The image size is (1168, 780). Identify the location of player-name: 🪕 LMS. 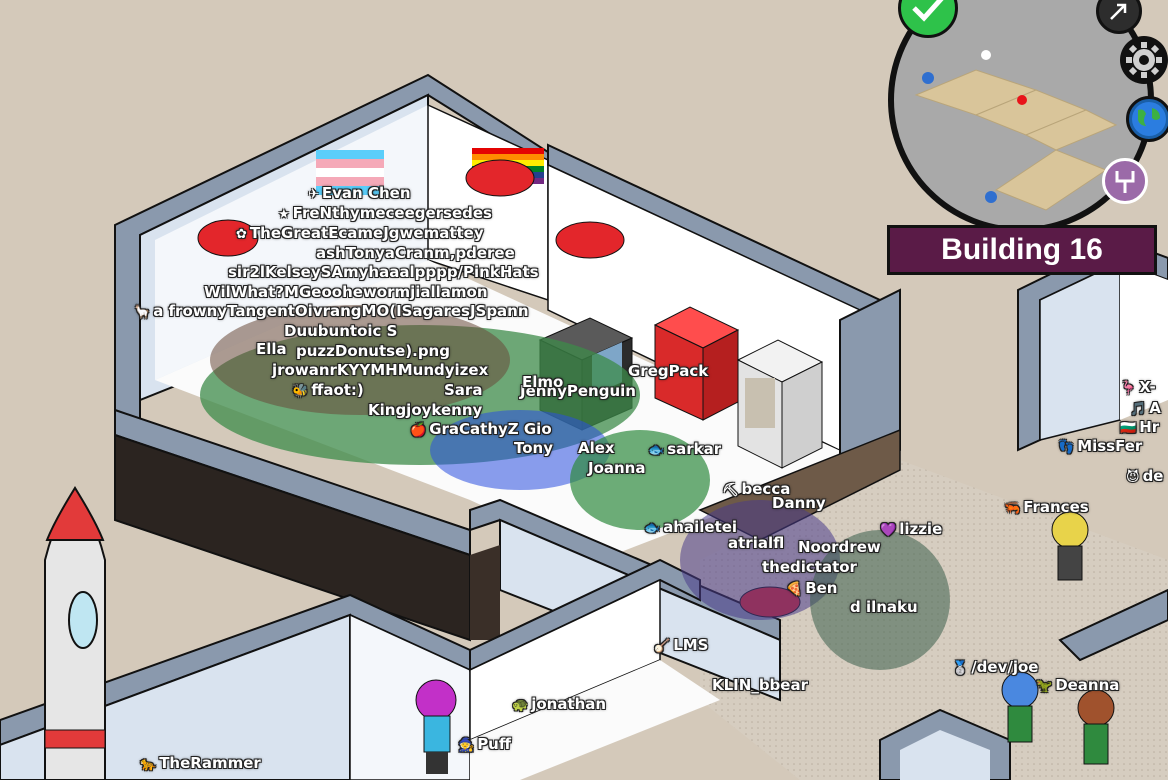
(681, 645).